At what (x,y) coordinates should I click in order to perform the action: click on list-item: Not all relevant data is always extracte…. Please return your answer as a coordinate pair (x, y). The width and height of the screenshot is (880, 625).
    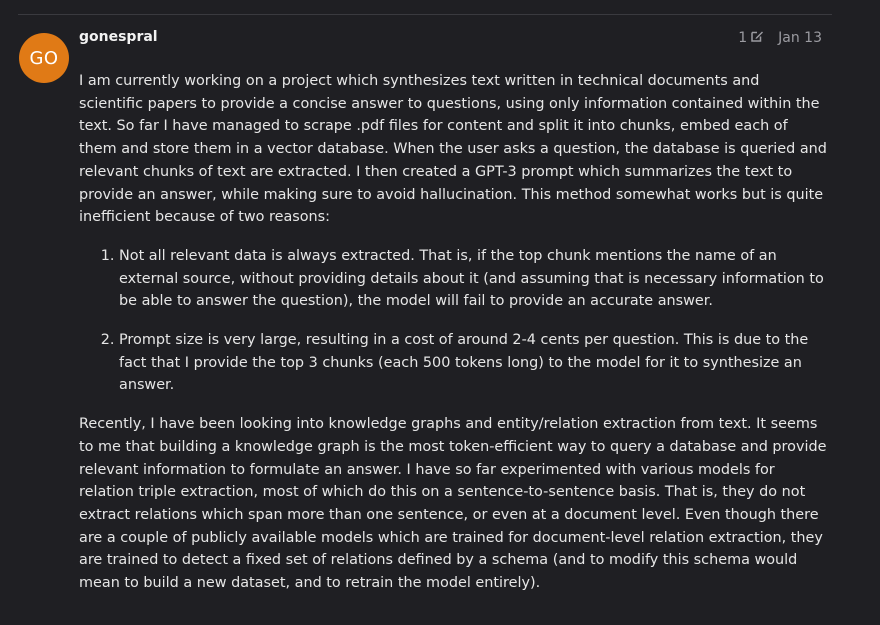
    Looking at the image, I should click on (473, 279).